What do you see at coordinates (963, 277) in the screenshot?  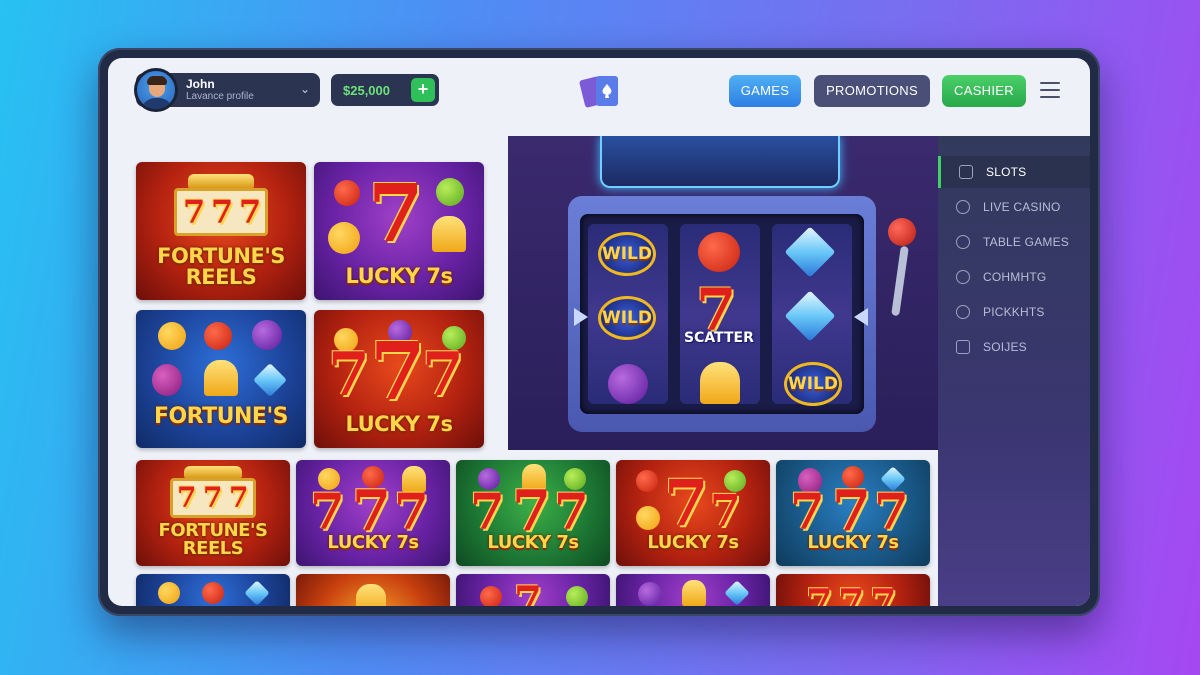 I see `coin-icon` at bounding box center [963, 277].